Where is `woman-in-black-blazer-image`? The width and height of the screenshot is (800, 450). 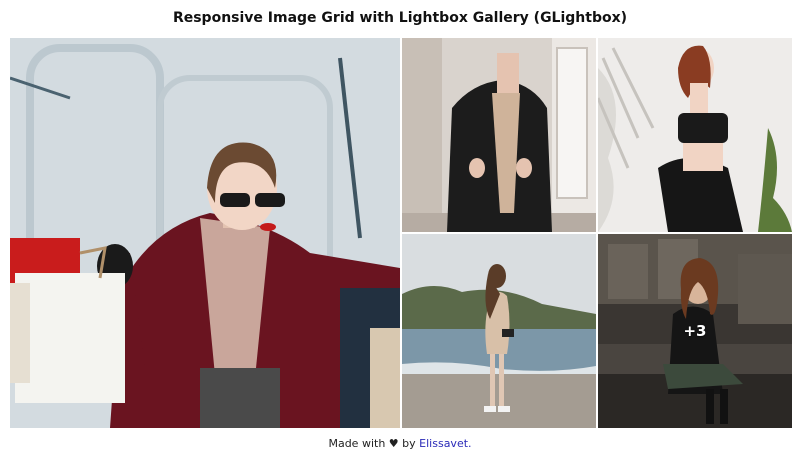
woman-in-black-blazer-image is located at coordinates (499, 135).